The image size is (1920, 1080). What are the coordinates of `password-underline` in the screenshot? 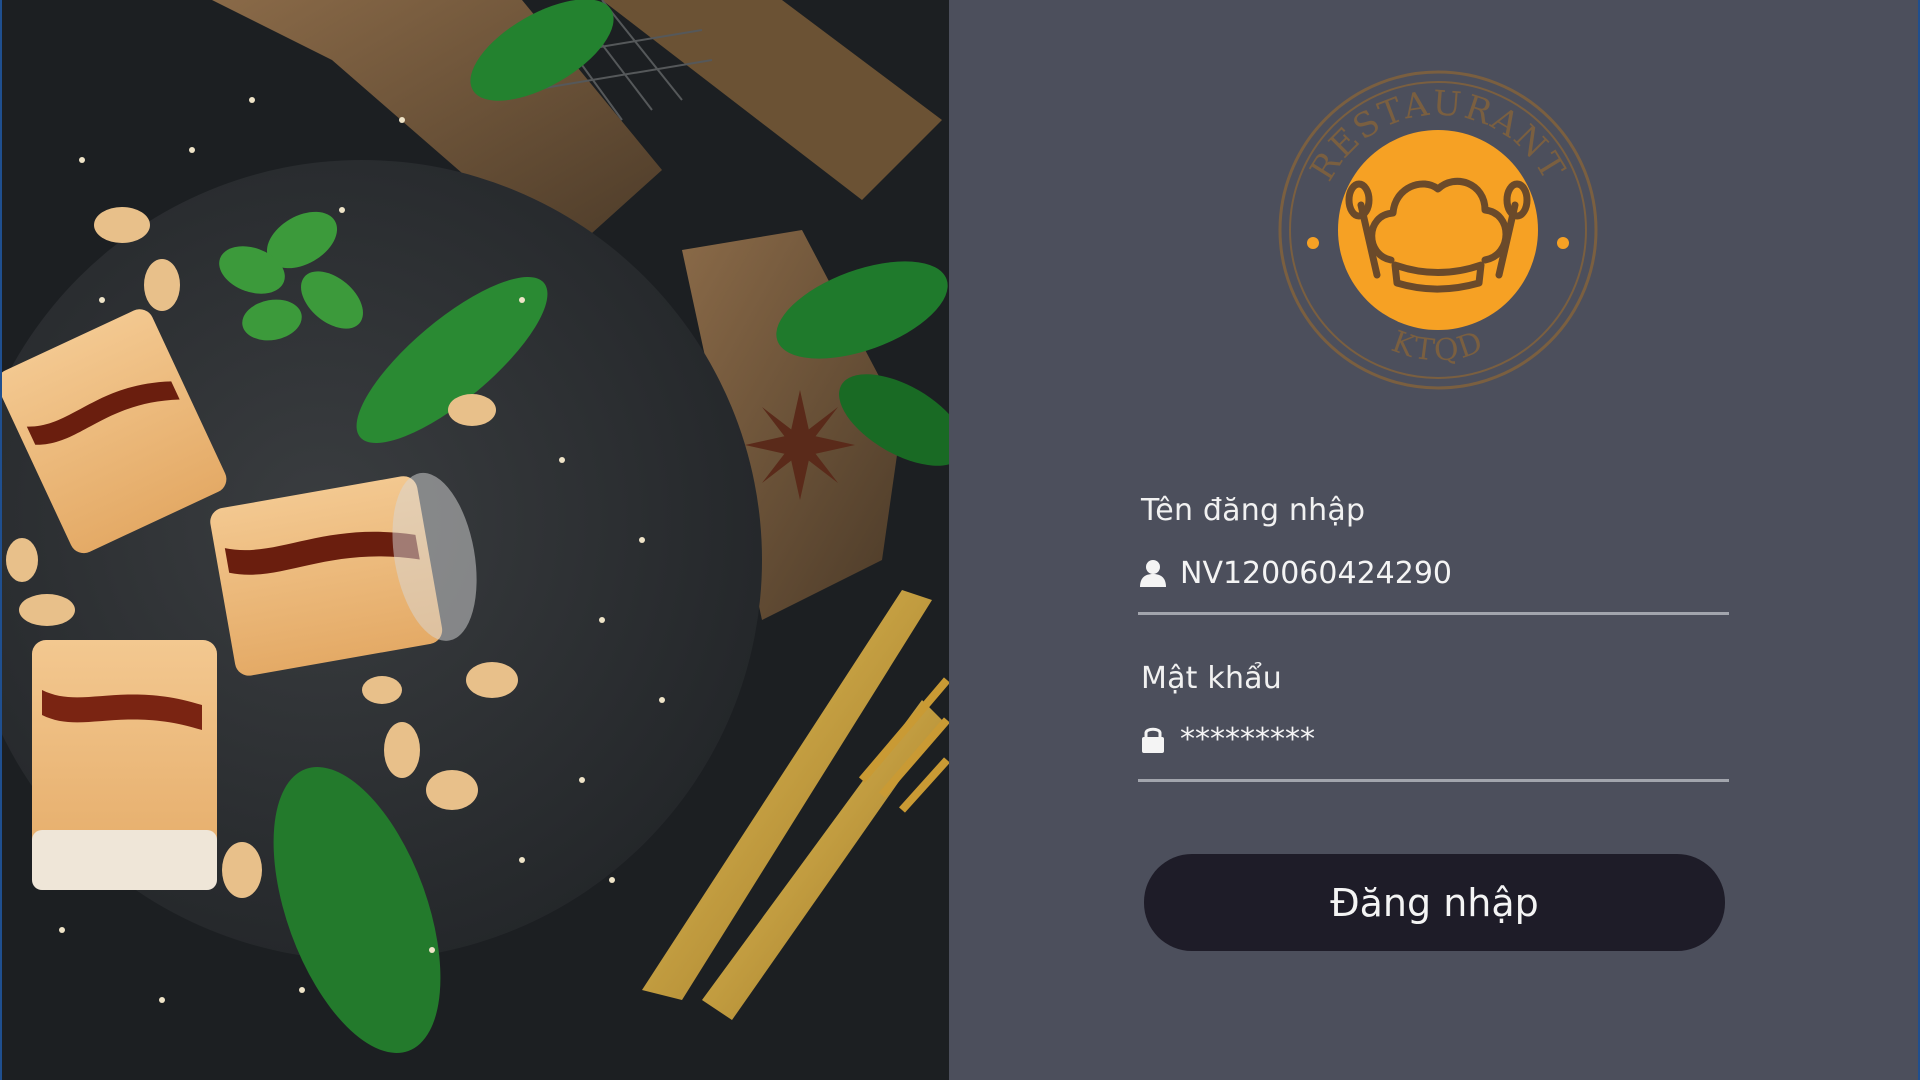 It's located at (1433, 780).